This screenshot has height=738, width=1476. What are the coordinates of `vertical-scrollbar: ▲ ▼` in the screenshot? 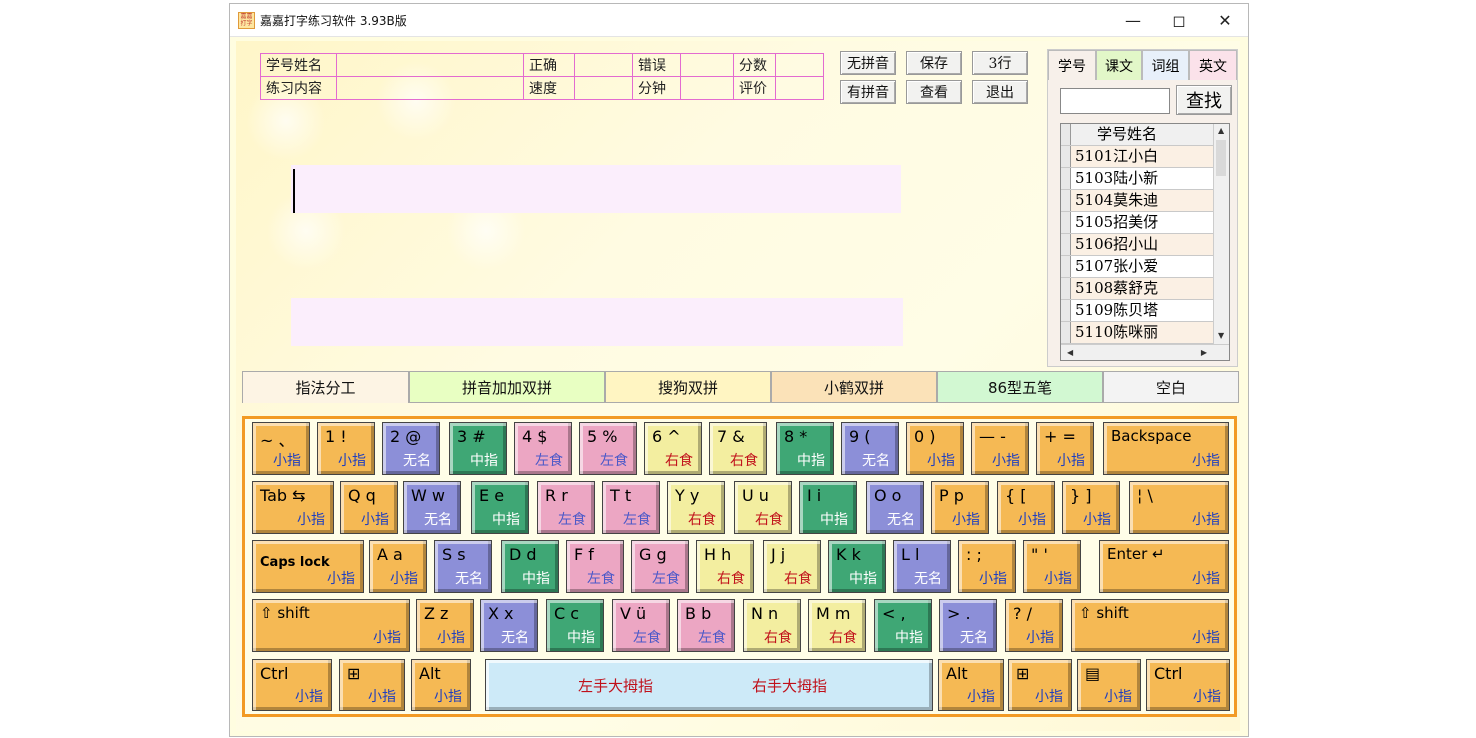 It's located at (1221, 242).